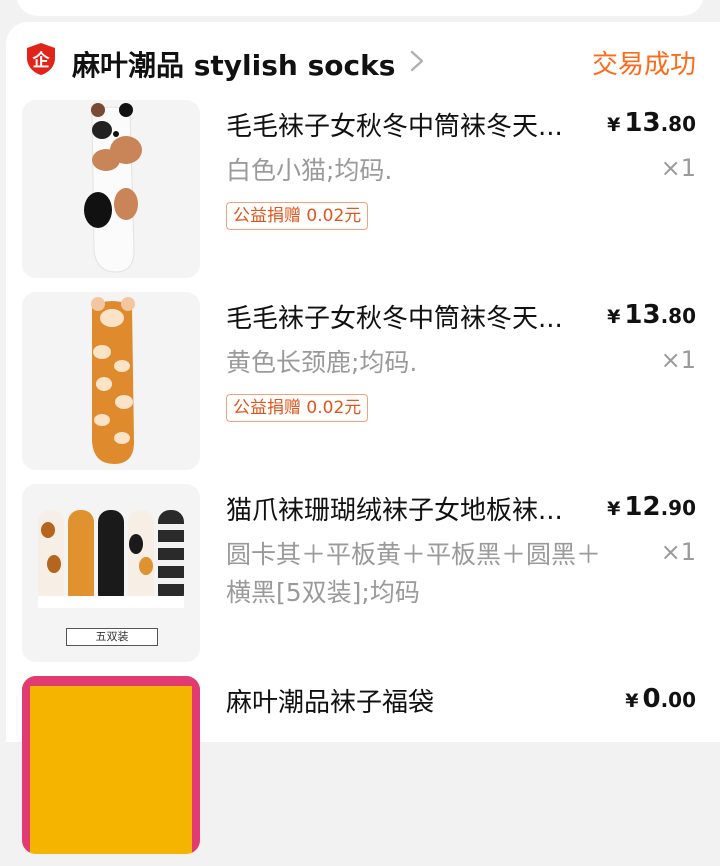 This screenshot has height=866, width=720. I want to click on shop-header: 企 麻叶潮品 stylish socks 交易成功, so click(363, 61).